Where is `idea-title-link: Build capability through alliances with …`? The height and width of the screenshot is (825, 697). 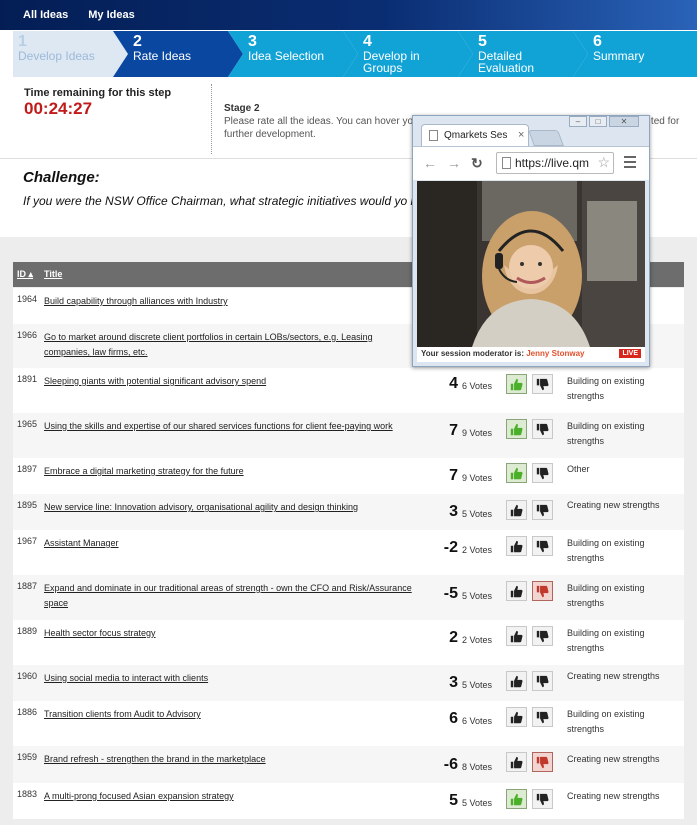
idea-title-link: Build capability through alliances with … is located at coordinates (229, 301).